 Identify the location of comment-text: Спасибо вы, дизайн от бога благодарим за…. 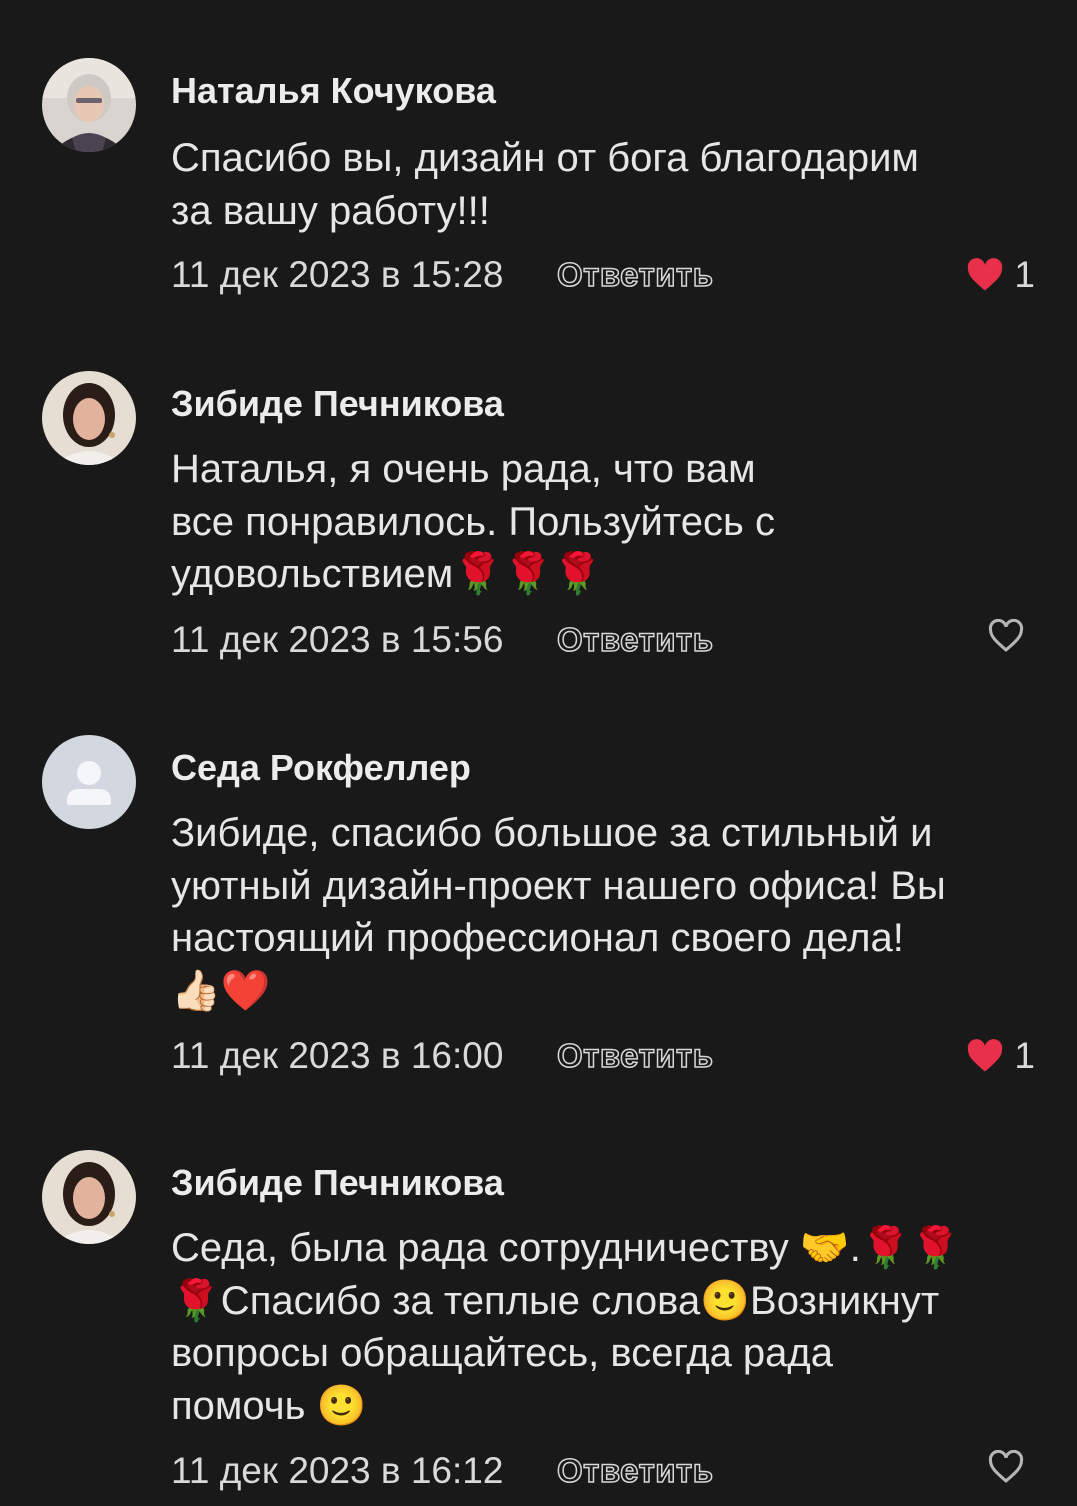
(545, 184).